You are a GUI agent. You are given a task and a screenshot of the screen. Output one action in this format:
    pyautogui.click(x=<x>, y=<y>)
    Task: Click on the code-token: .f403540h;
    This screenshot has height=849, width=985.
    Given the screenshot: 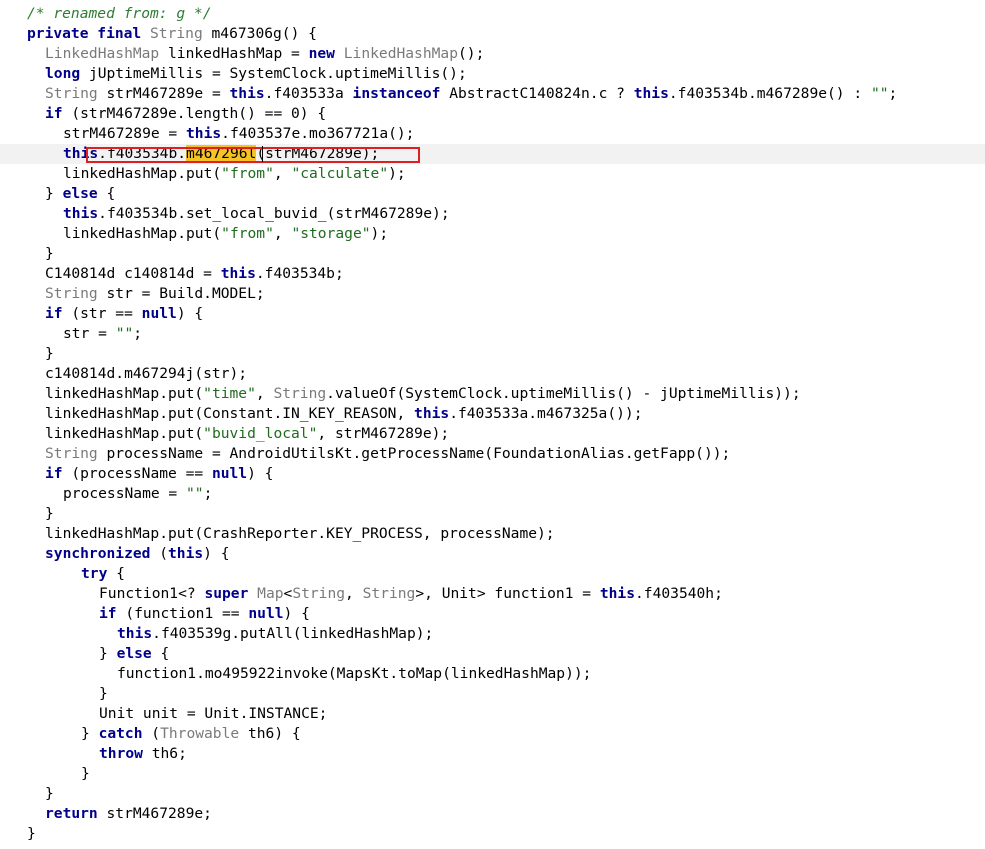 What is the action you would take?
    pyautogui.click(x=679, y=593)
    